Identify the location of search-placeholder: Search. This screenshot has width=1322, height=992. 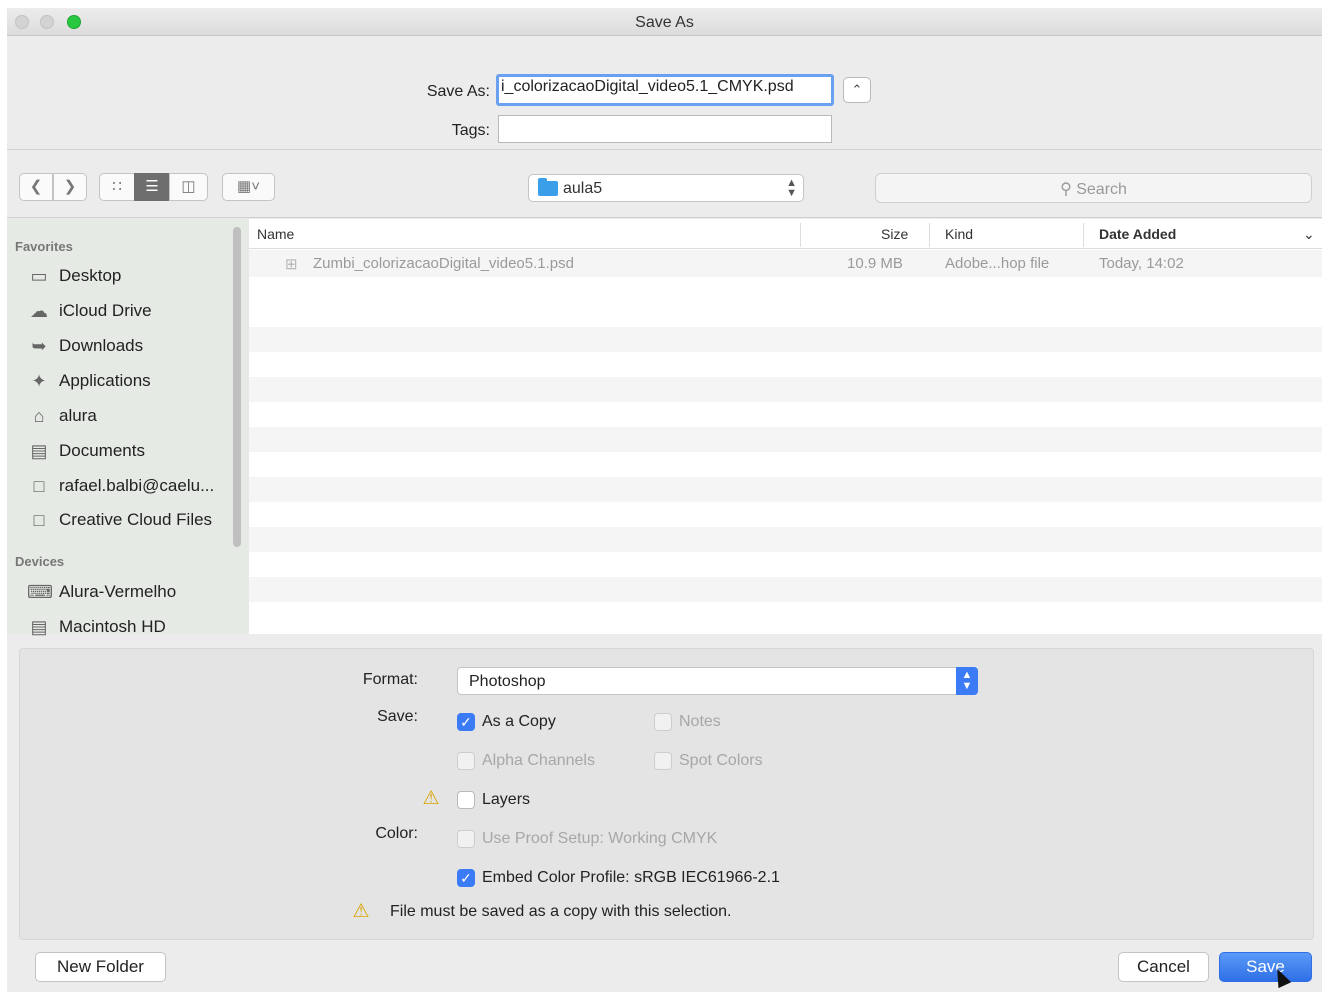
(1101, 189).